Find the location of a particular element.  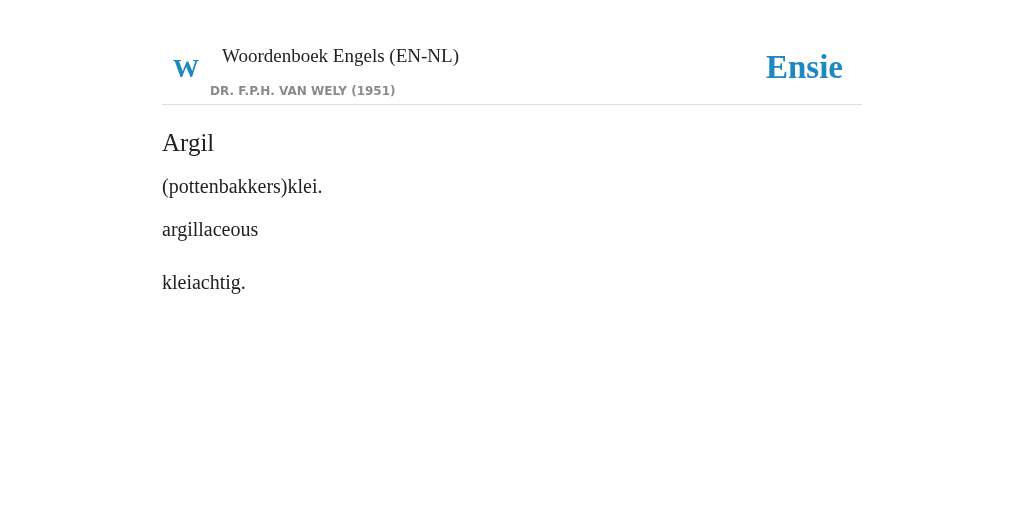

brand-logo: Ensie is located at coordinates (804, 67).